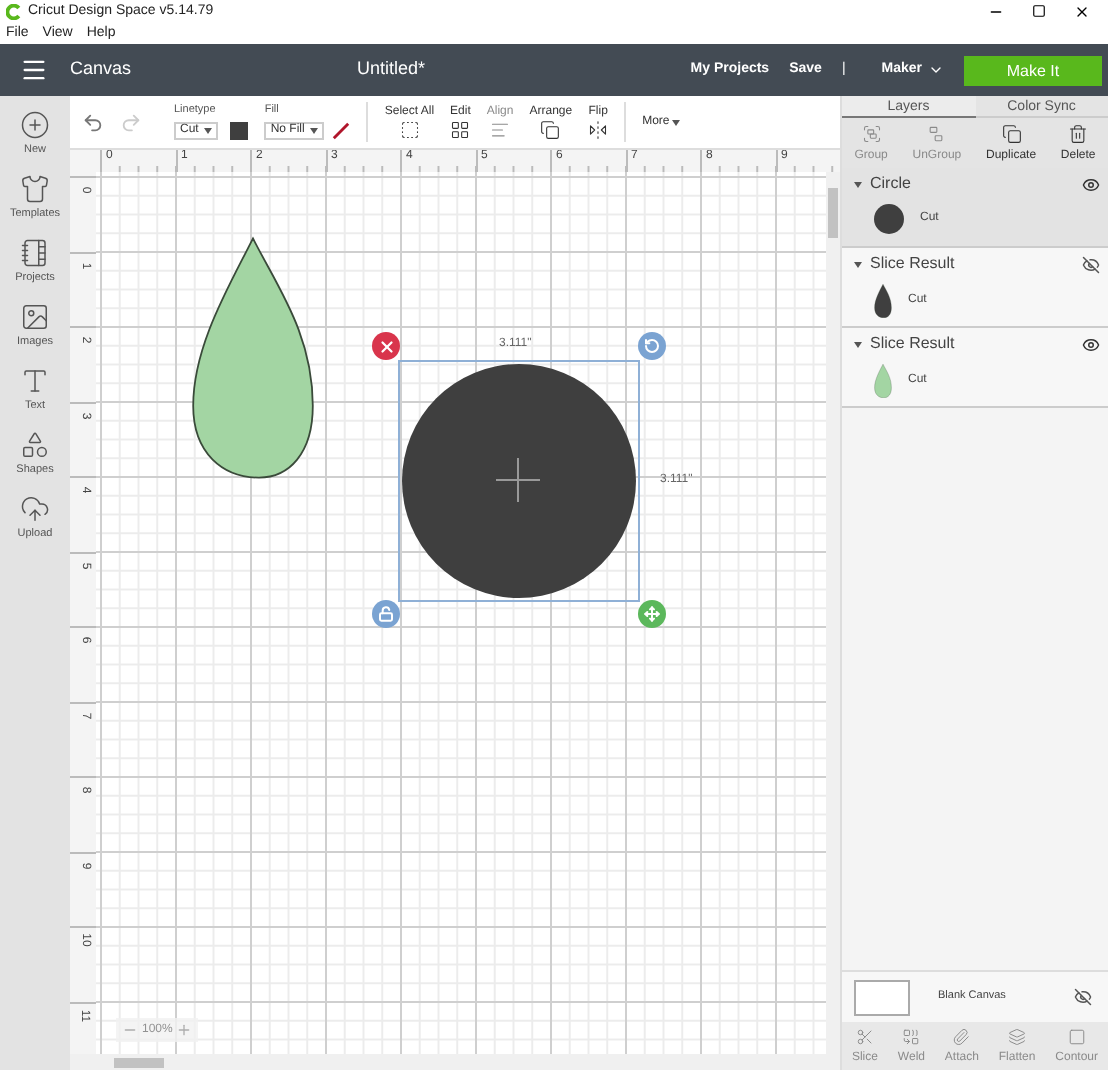 The height and width of the screenshot is (1070, 1108). I want to click on document-title: Untitled*, so click(391, 70).